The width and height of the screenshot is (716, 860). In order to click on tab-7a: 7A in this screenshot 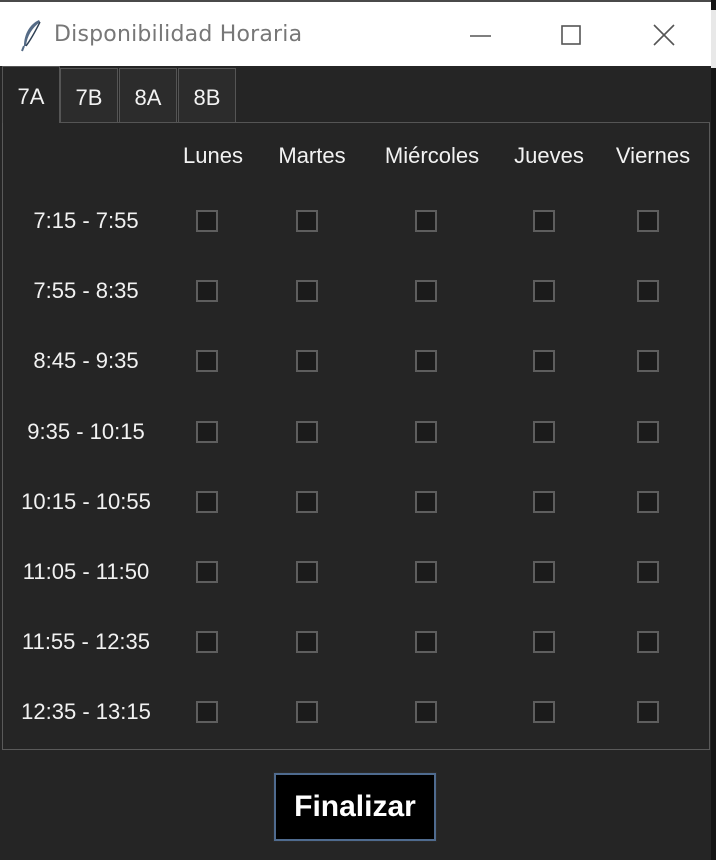, I will do `click(31, 94)`.